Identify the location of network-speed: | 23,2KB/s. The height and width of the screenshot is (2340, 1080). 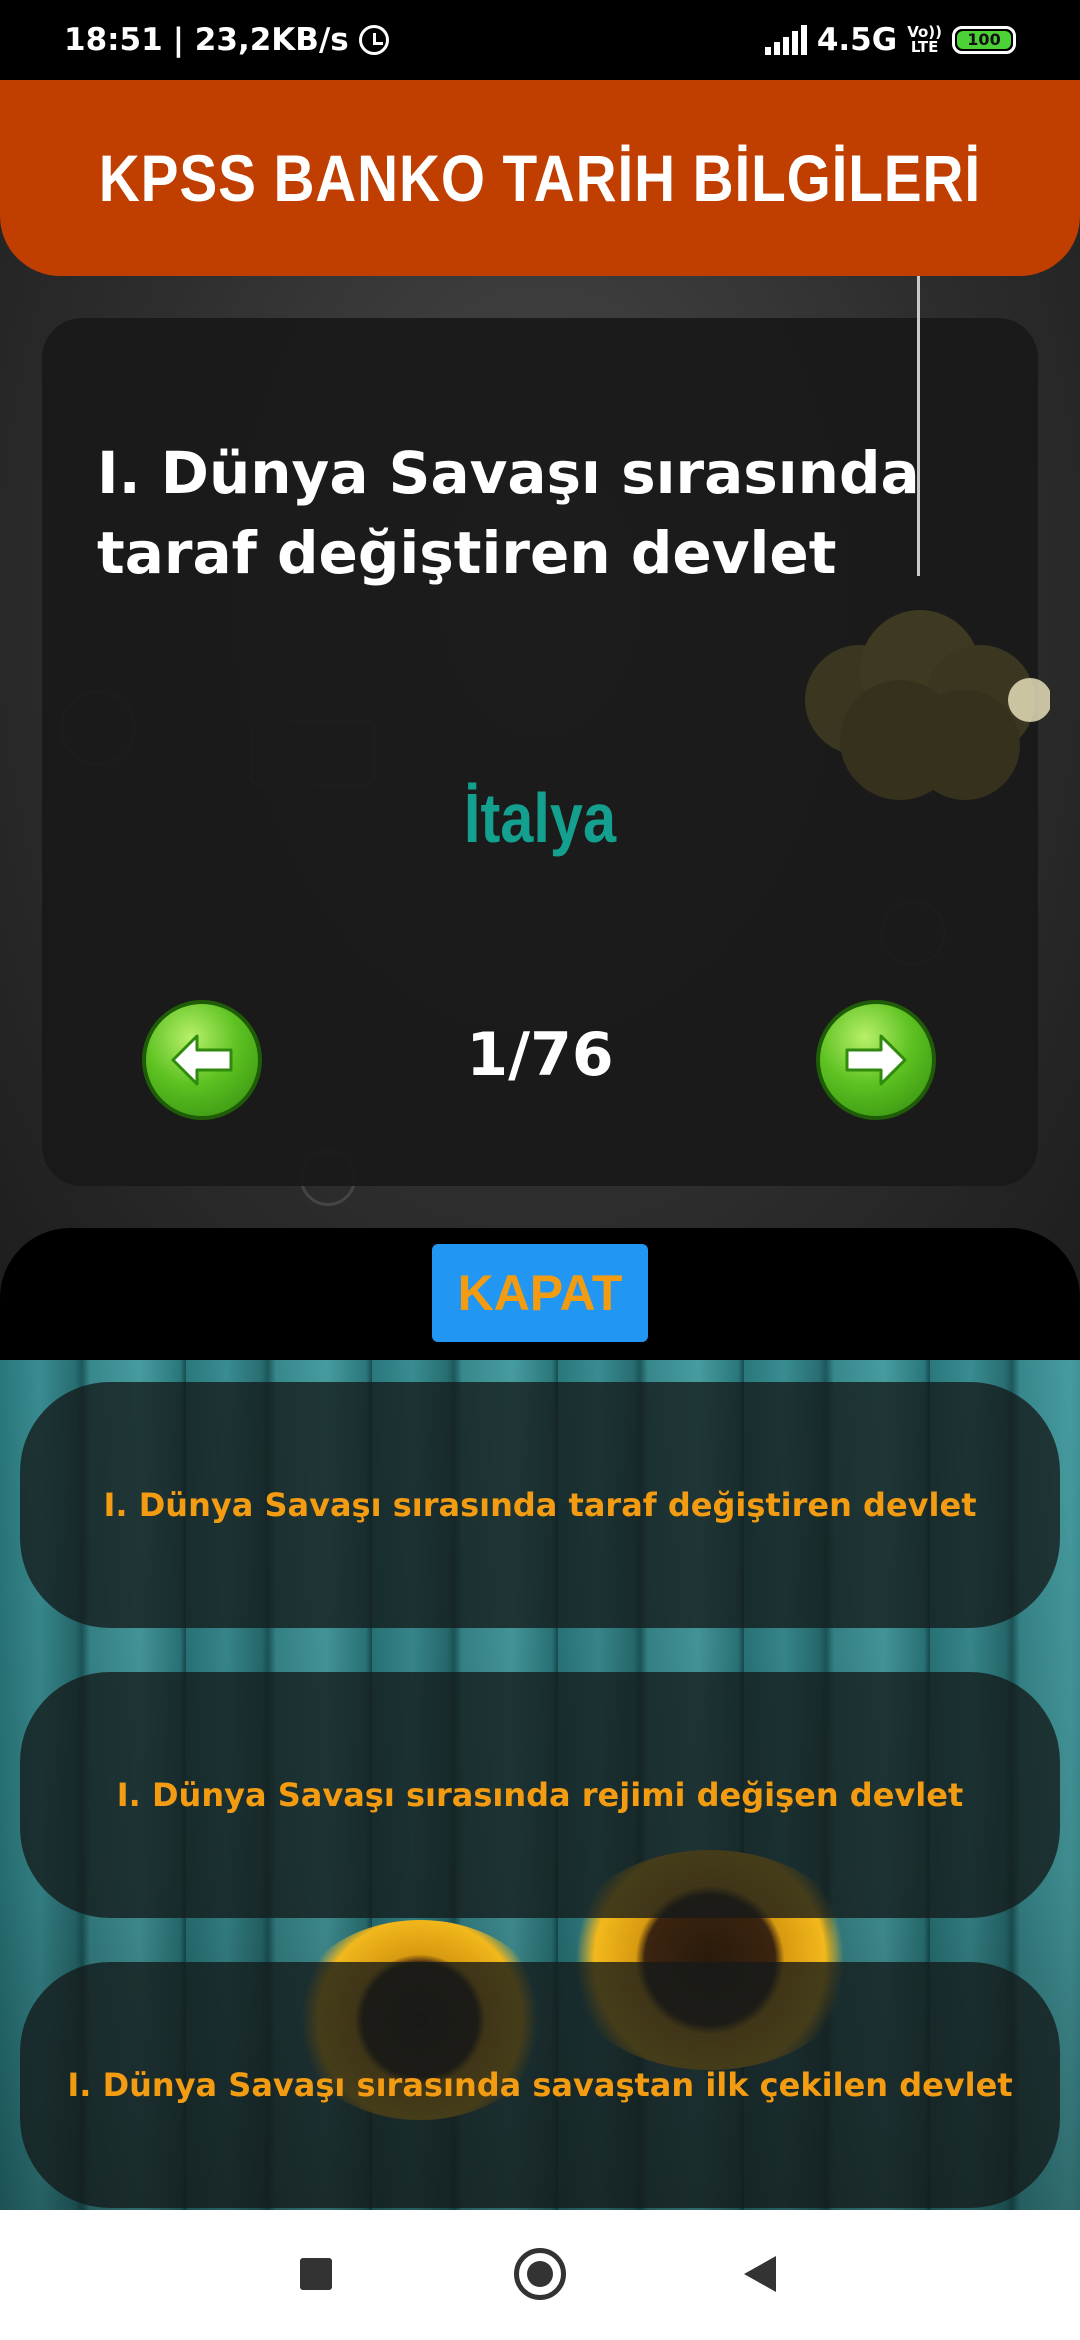
(260, 40).